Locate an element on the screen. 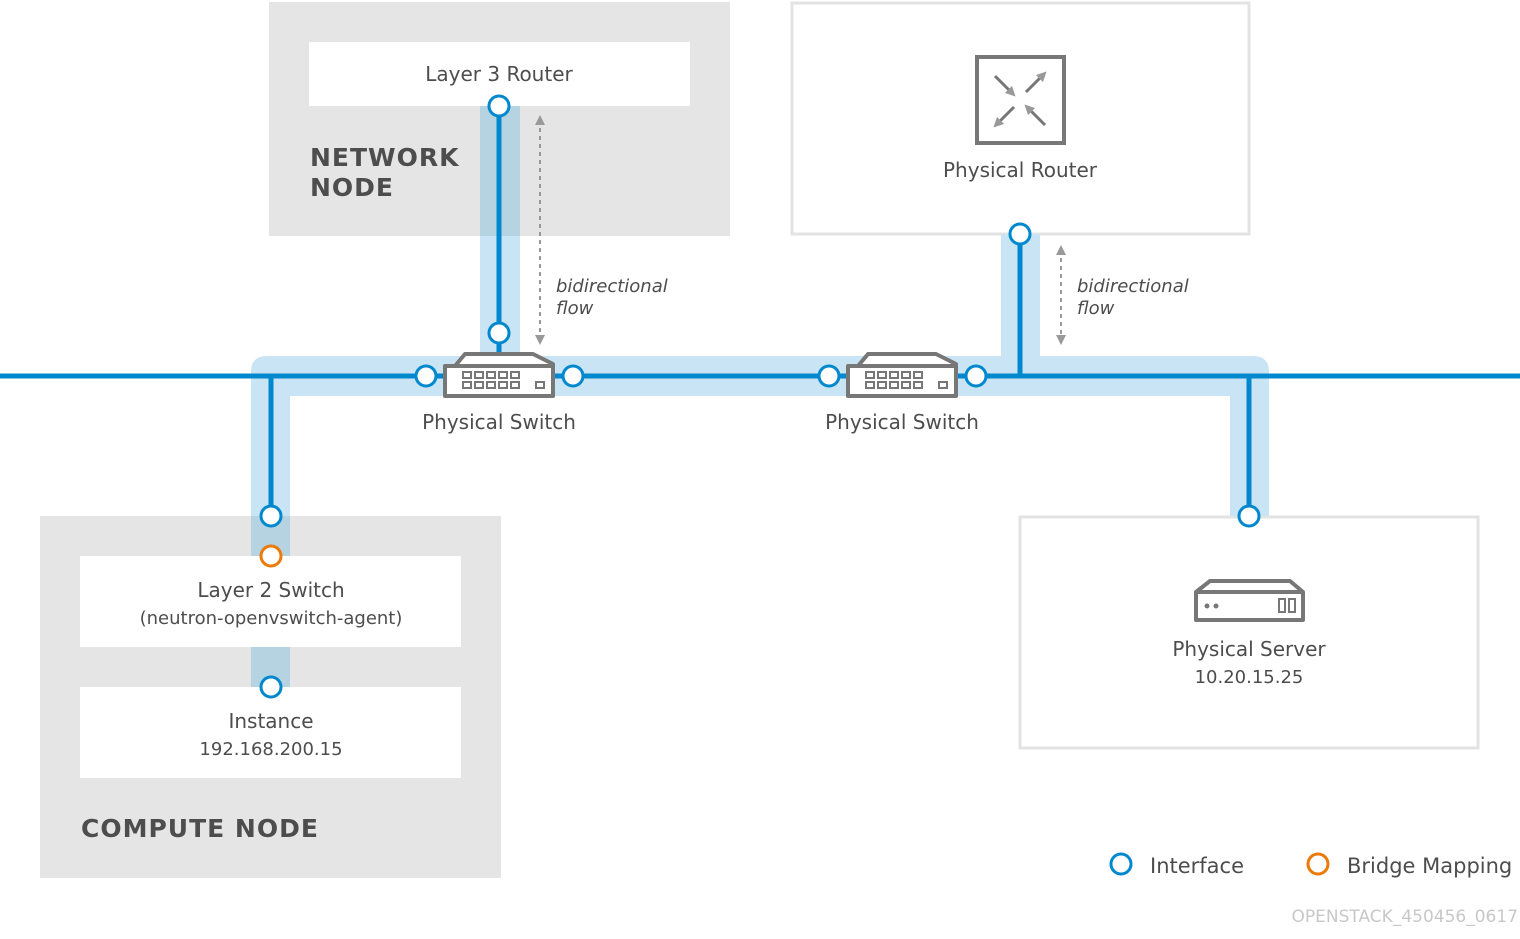 Image resolution: width=1520 pixels, height=939 pixels. layer2-switch-sublabel: (neutron-openvswitch-agent) is located at coordinates (271, 618).